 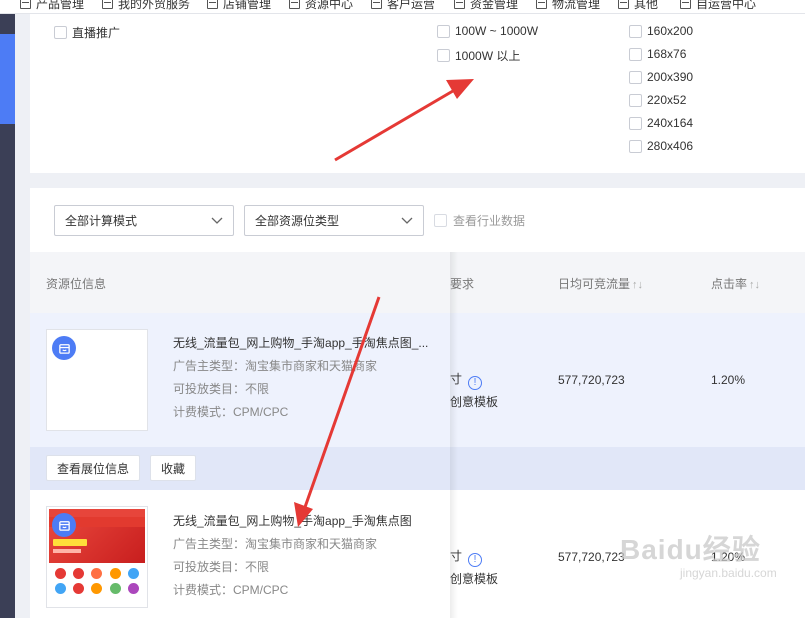 What do you see at coordinates (7, 79) in the screenshot?
I see `sidebar-active-item` at bounding box center [7, 79].